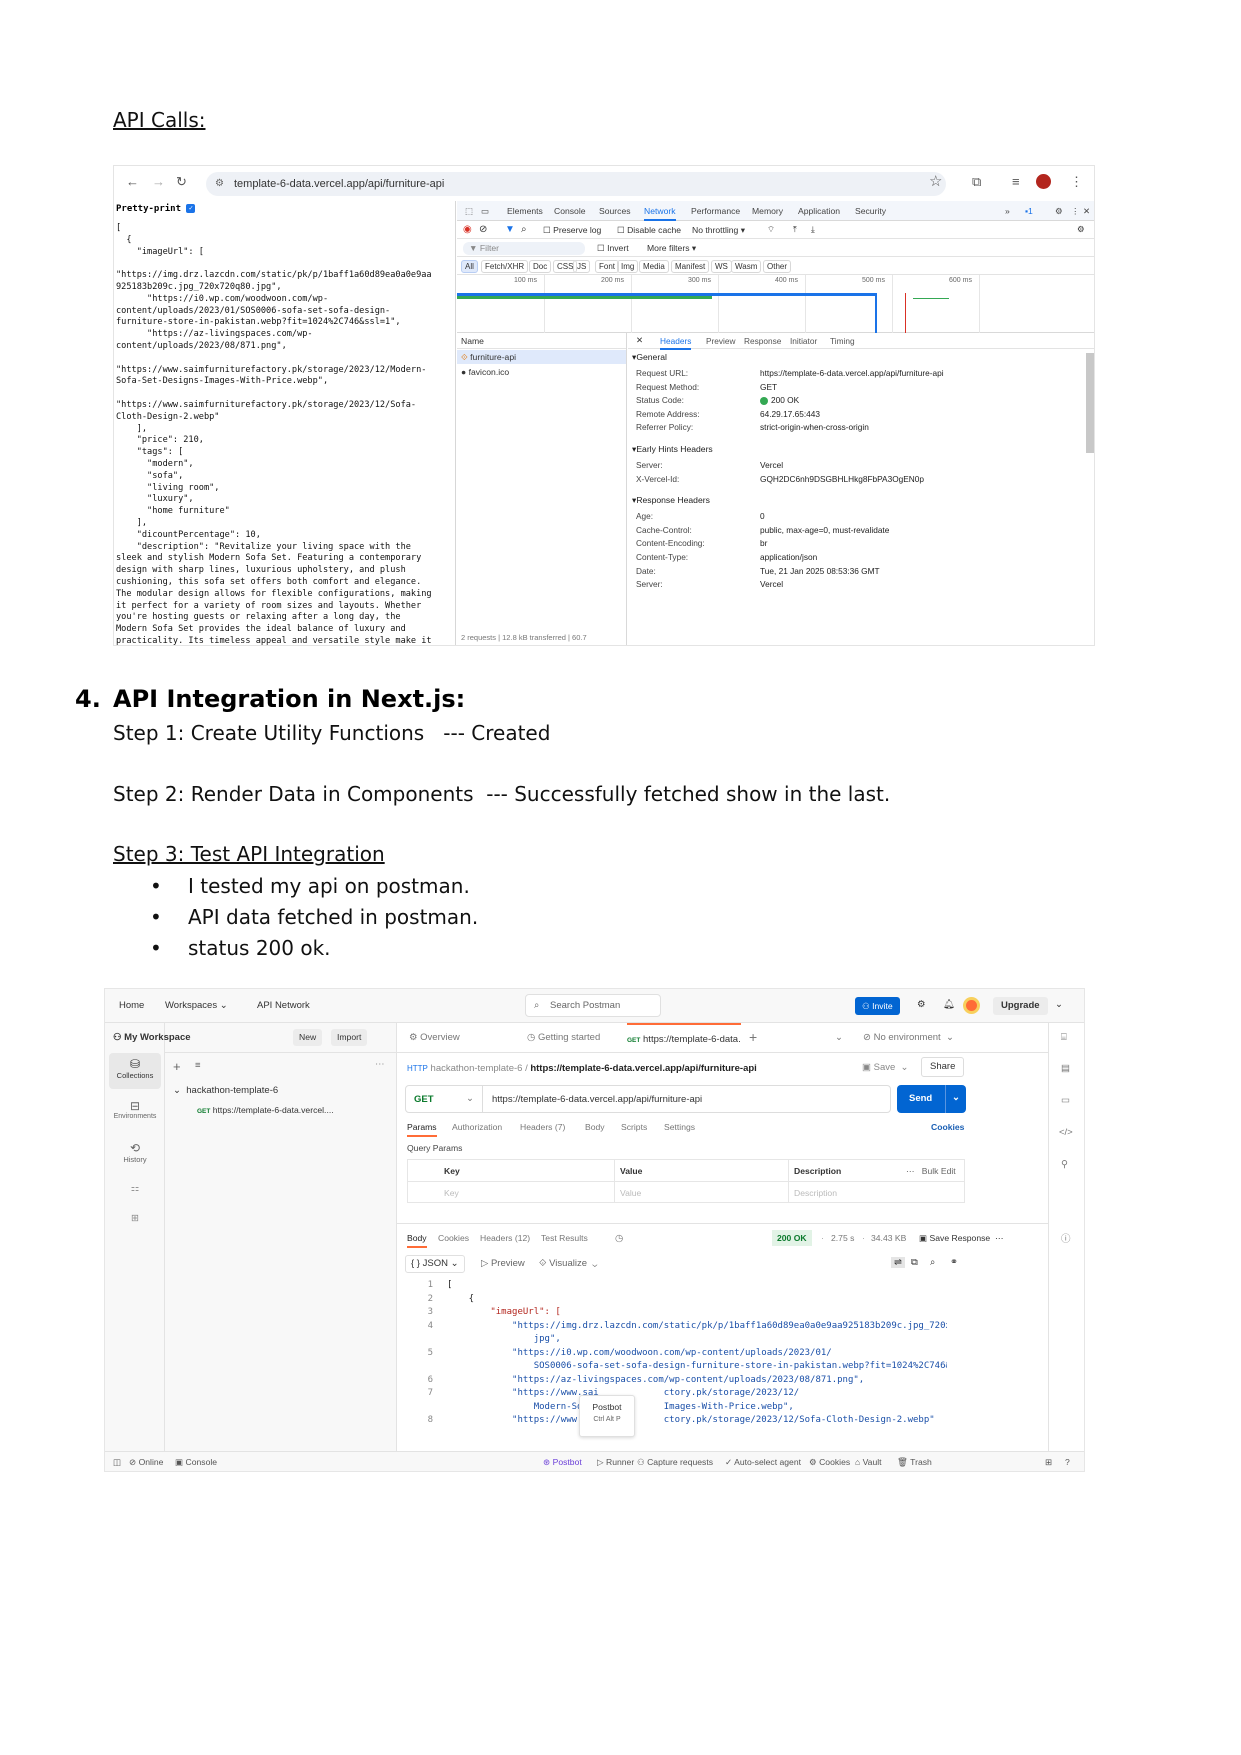 The image size is (1241, 1755). Describe the element at coordinates (135, 1155) in the screenshot. I see `sidebar-item-history: ⟲ History` at that location.